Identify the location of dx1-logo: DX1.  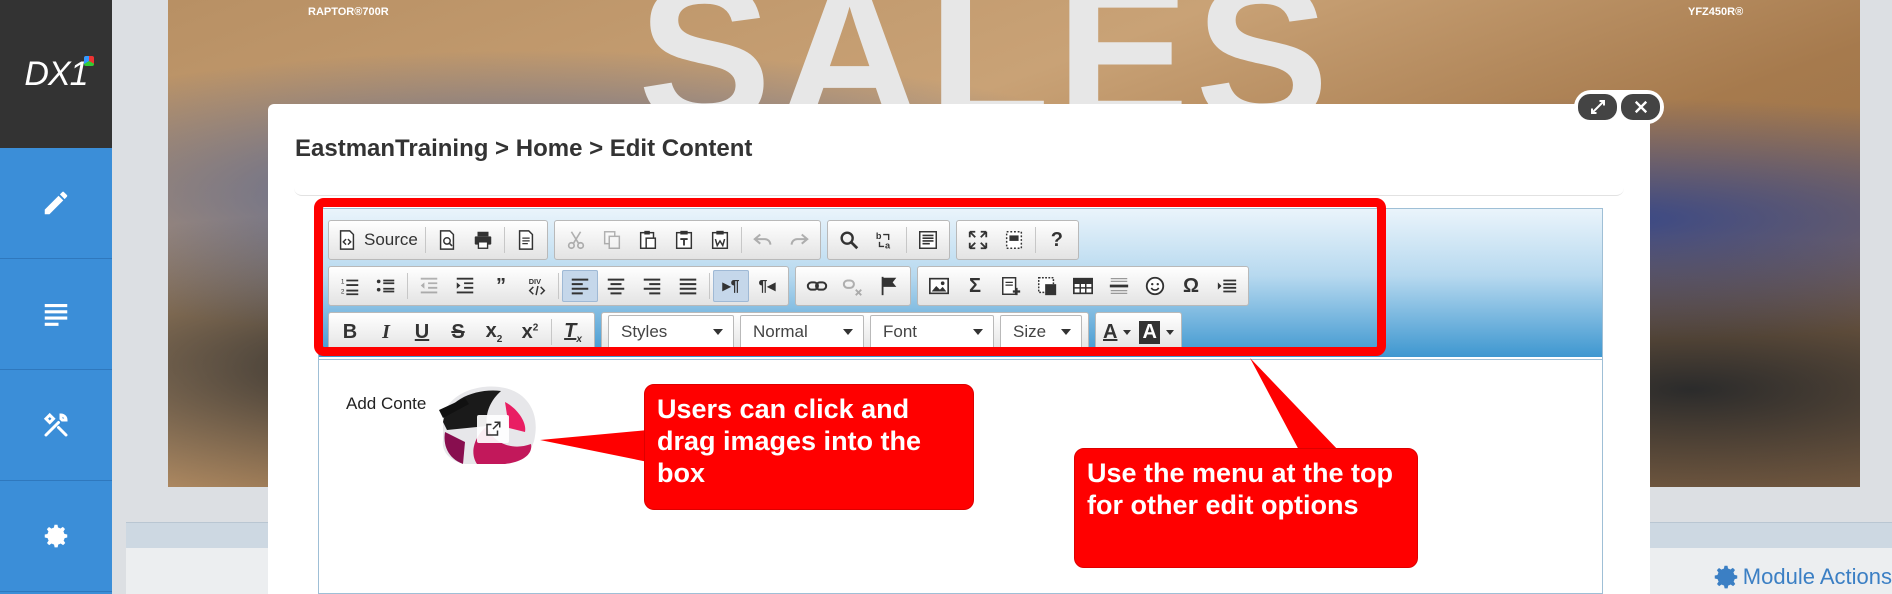
(56, 74).